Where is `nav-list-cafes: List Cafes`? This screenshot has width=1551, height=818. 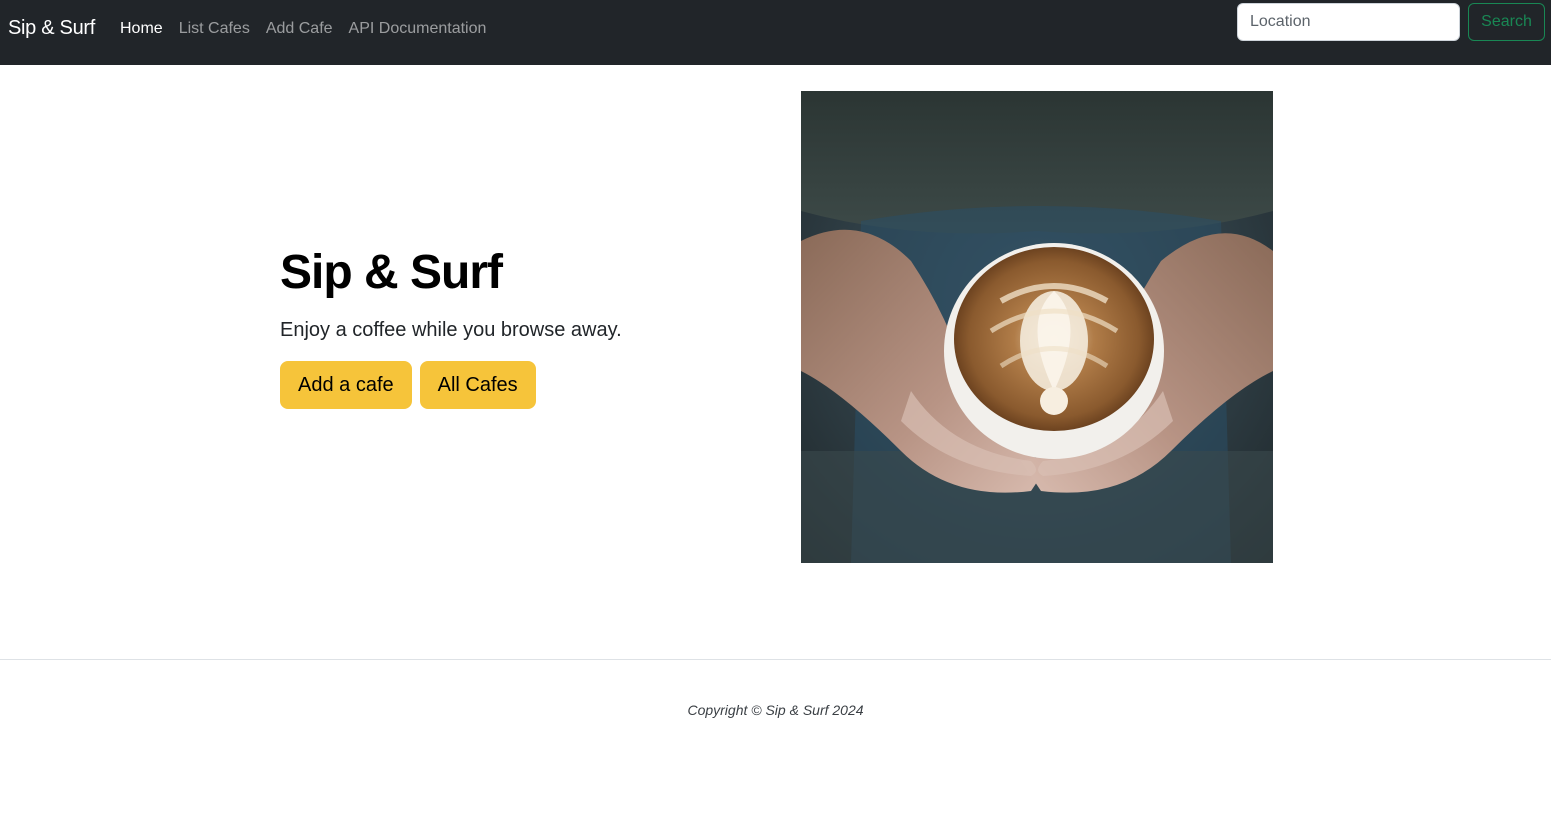
nav-list-cafes: List Cafes is located at coordinates (214, 29).